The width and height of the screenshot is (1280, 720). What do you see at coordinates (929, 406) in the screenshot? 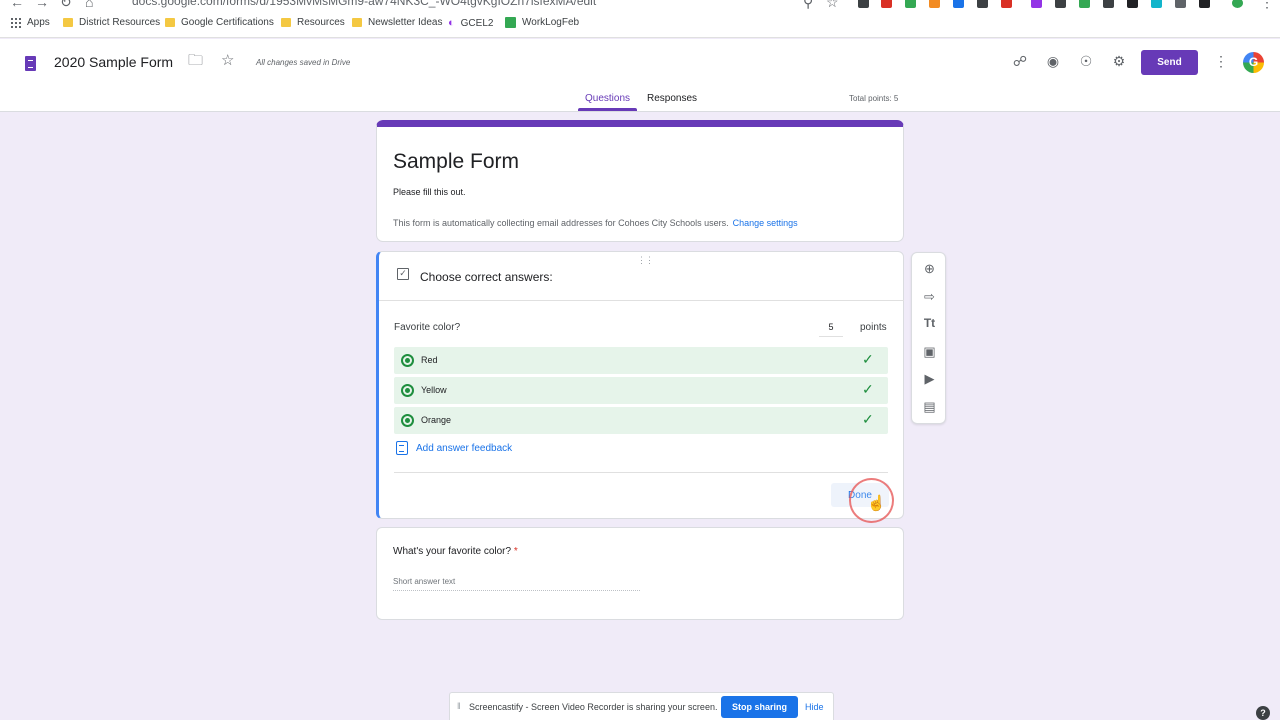
I see `add-section-icon: ▤` at bounding box center [929, 406].